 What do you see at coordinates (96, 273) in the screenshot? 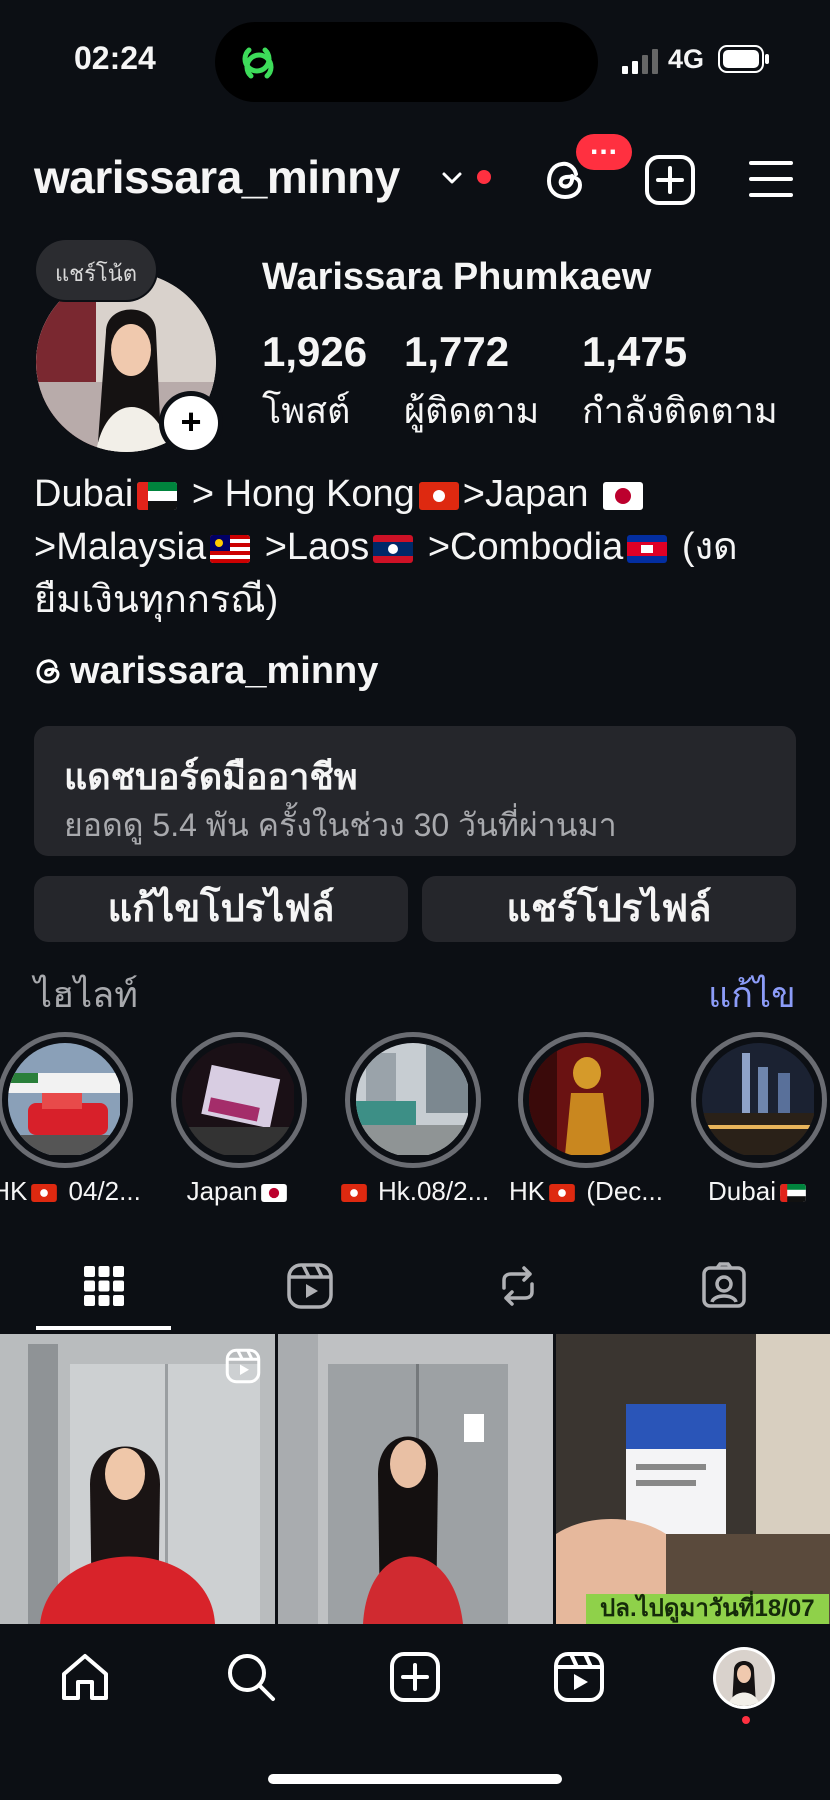
I see `note-label: แชร์โน้ต` at bounding box center [96, 273].